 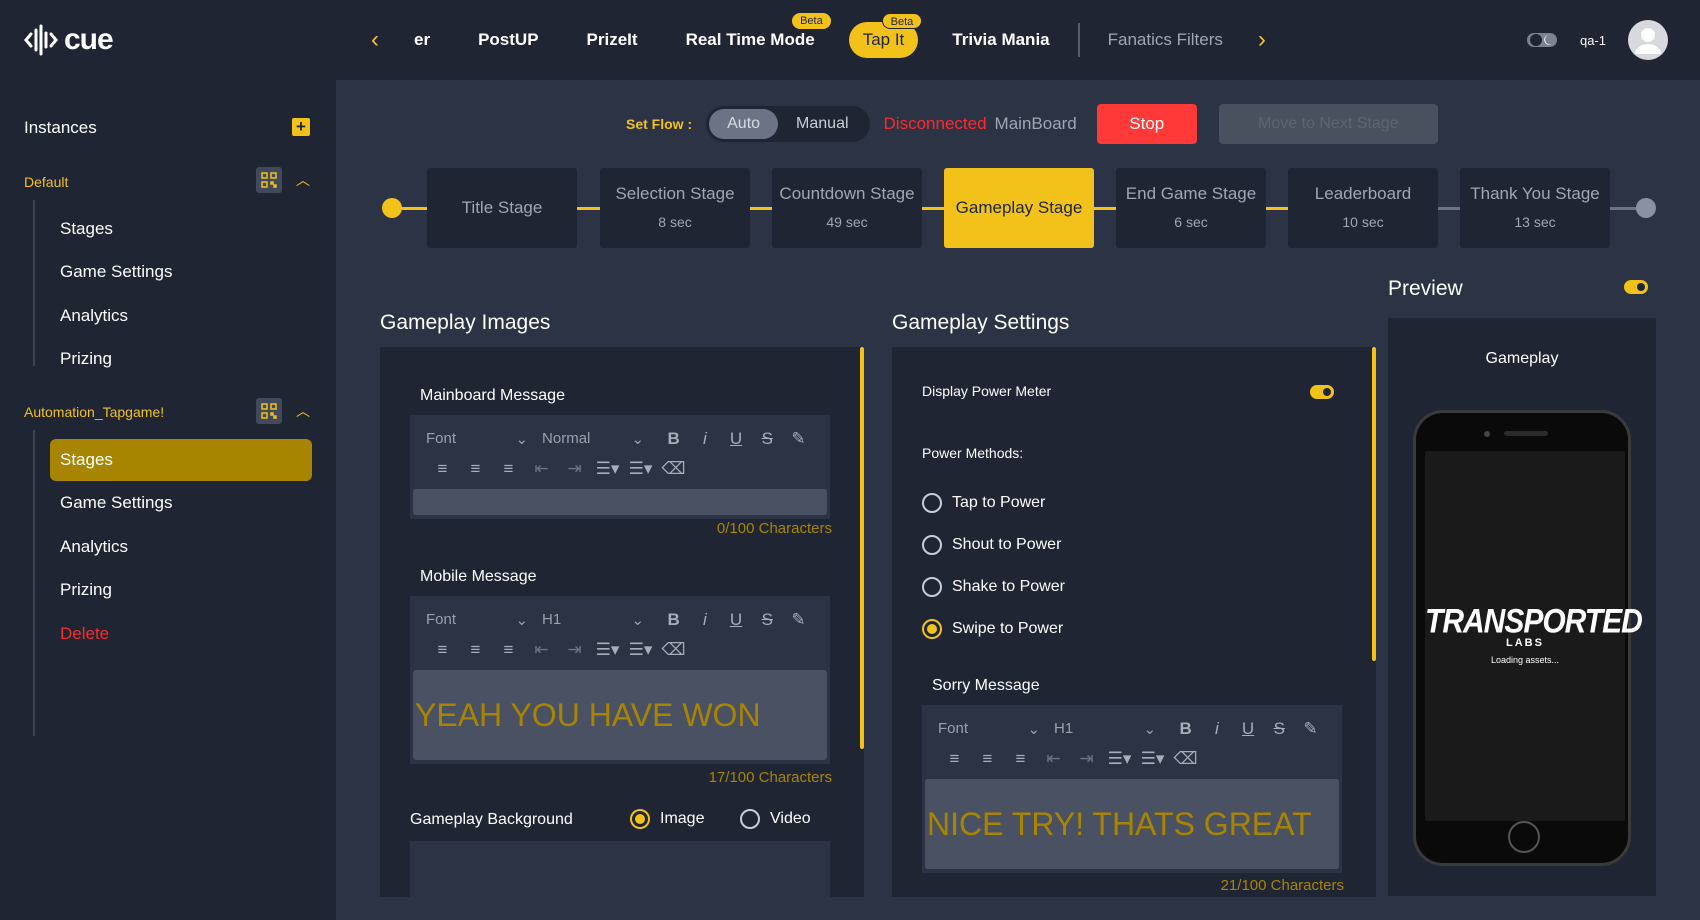 I want to click on cue-logo: cue, so click(x=69, y=40).